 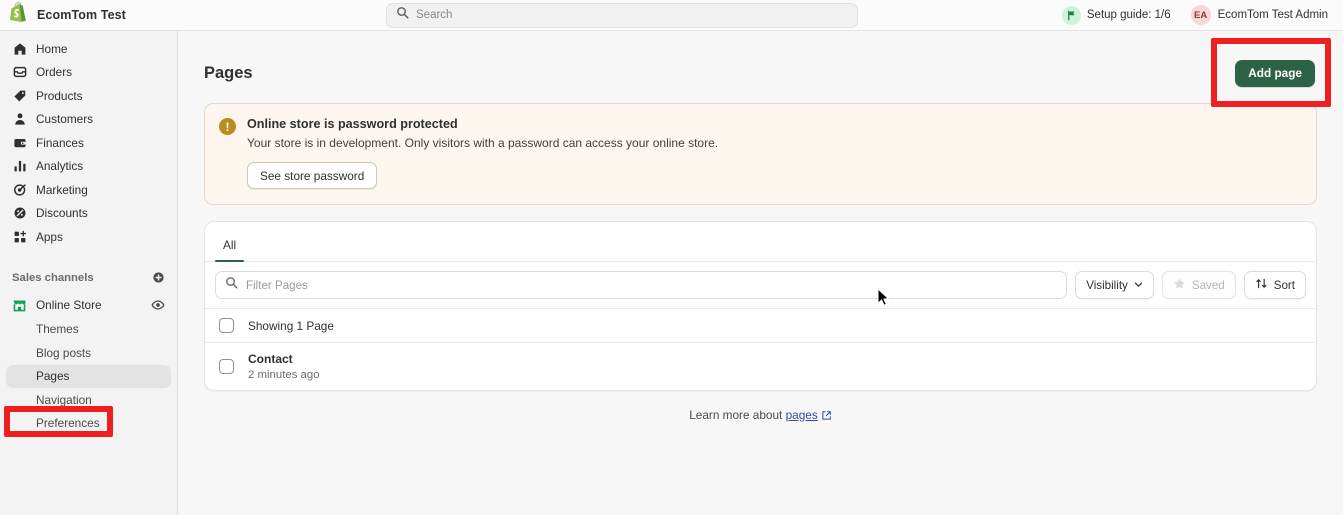 I want to click on sidebar-item-label: Orders, so click(x=54, y=72).